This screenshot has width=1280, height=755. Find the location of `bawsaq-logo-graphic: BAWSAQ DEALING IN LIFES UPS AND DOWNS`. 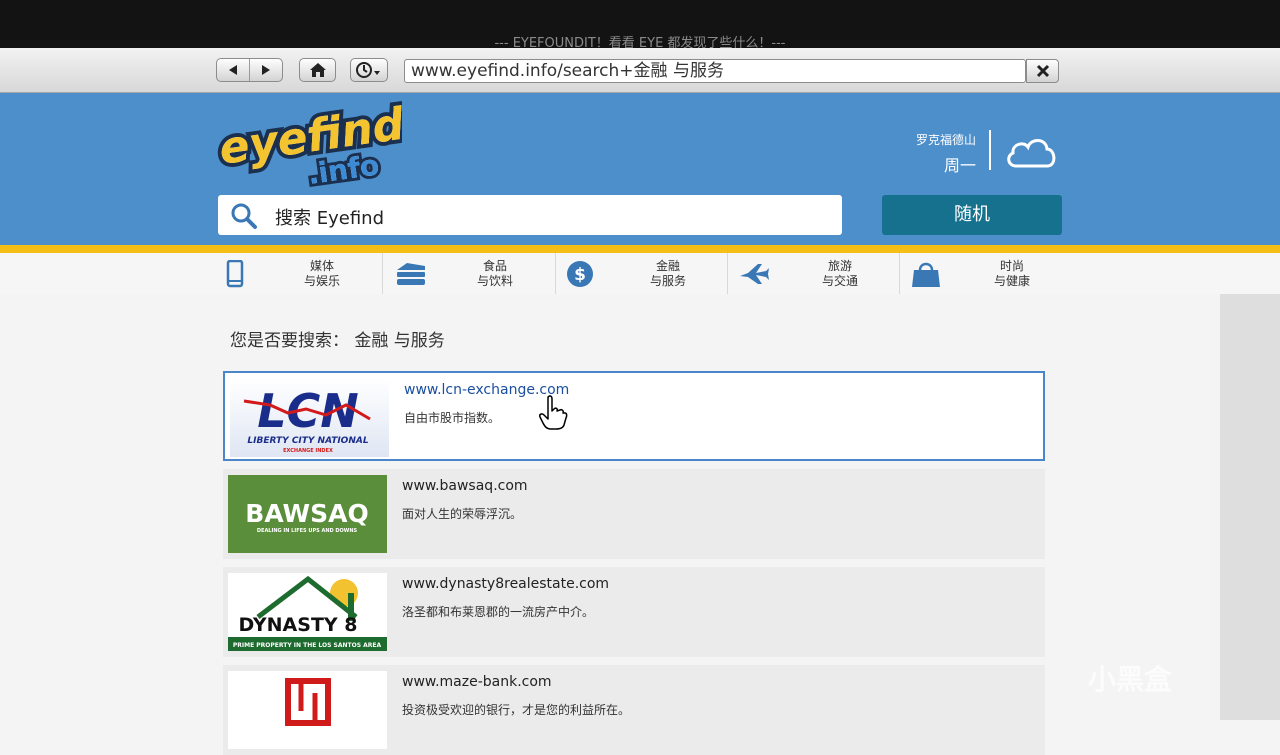

bawsaq-logo-graphic: BAWSAQ DEALING IN LIFES UPS AND DOWNS is located at coordinates (306, 516).